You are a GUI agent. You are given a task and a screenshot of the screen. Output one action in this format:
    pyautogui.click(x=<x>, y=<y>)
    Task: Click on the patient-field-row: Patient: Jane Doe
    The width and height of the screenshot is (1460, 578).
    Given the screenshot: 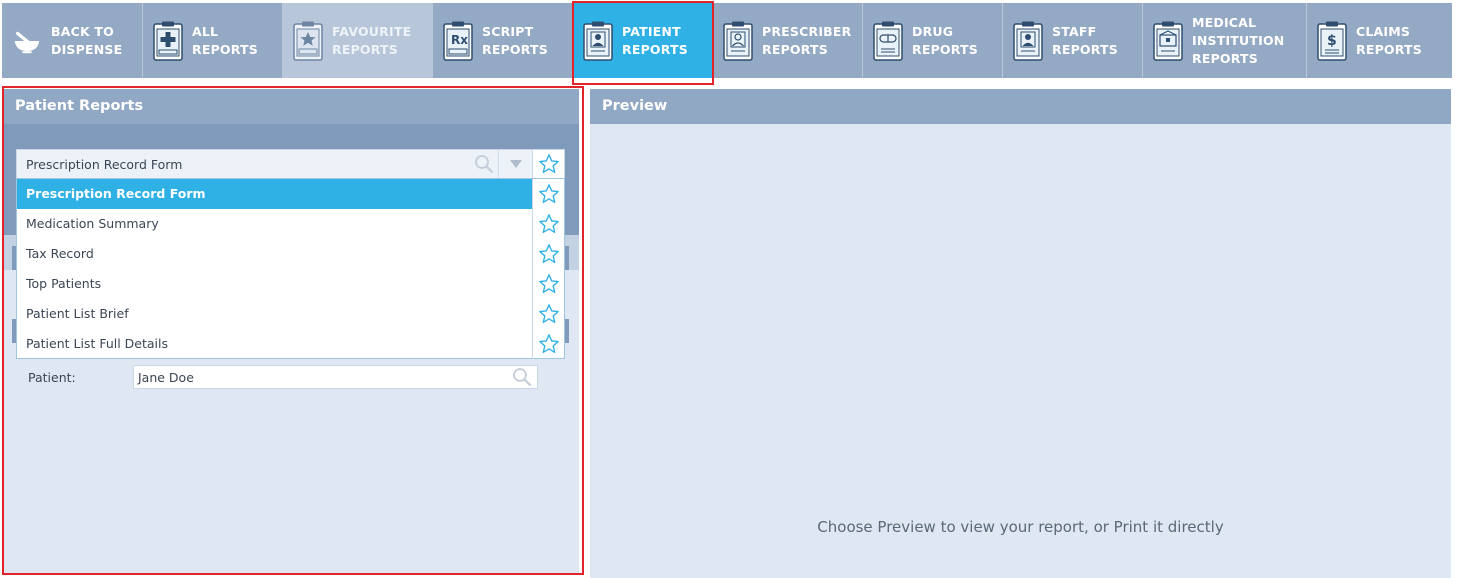 What is the action you would take?
    pyautogui.click(x=283, y=377)
    